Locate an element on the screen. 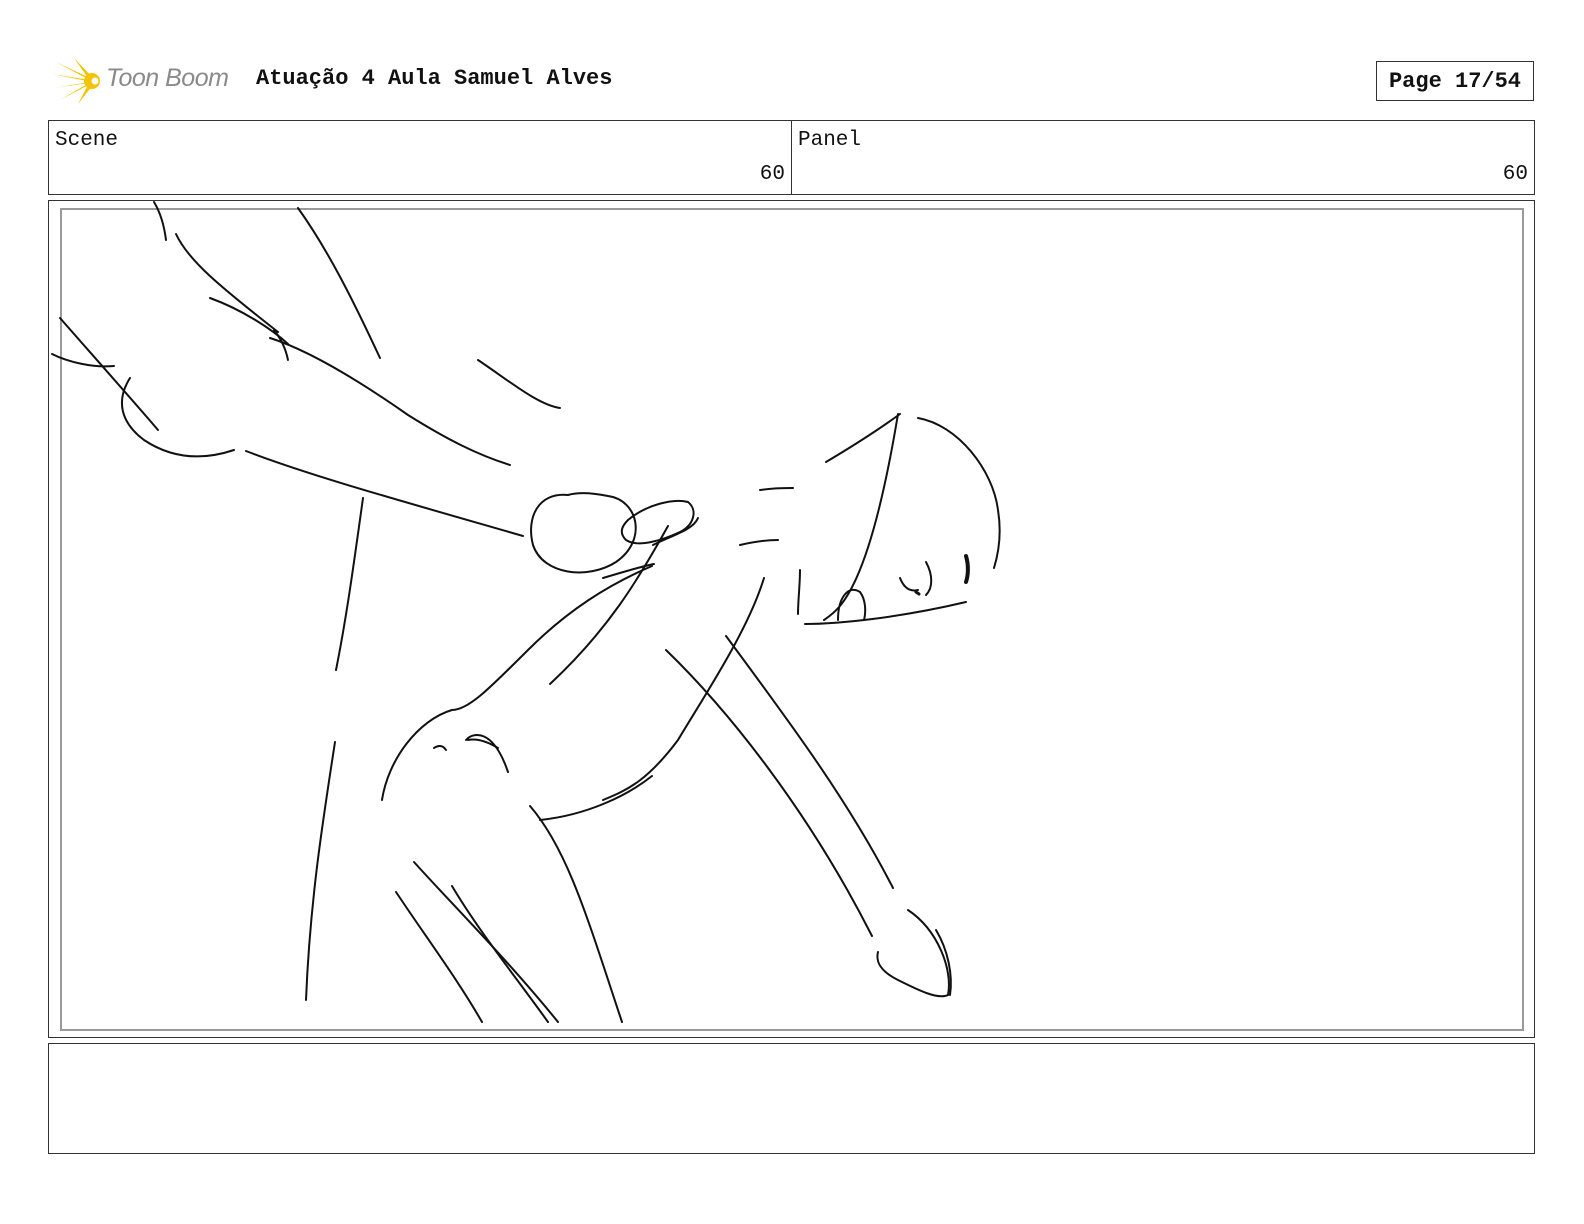 This screenshot has width=1584, height=1224. scene-number: 60 is located at coordinates (772, 174).